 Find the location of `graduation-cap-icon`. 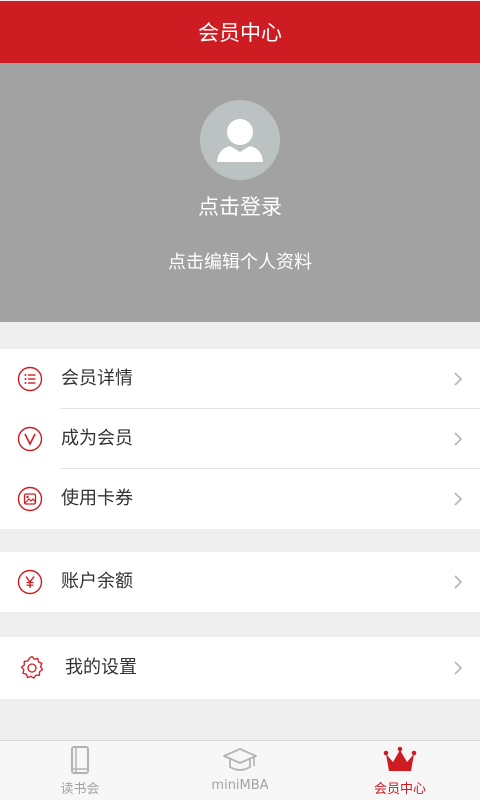

graduation-cap-icon is located at coordinates (240, 759).